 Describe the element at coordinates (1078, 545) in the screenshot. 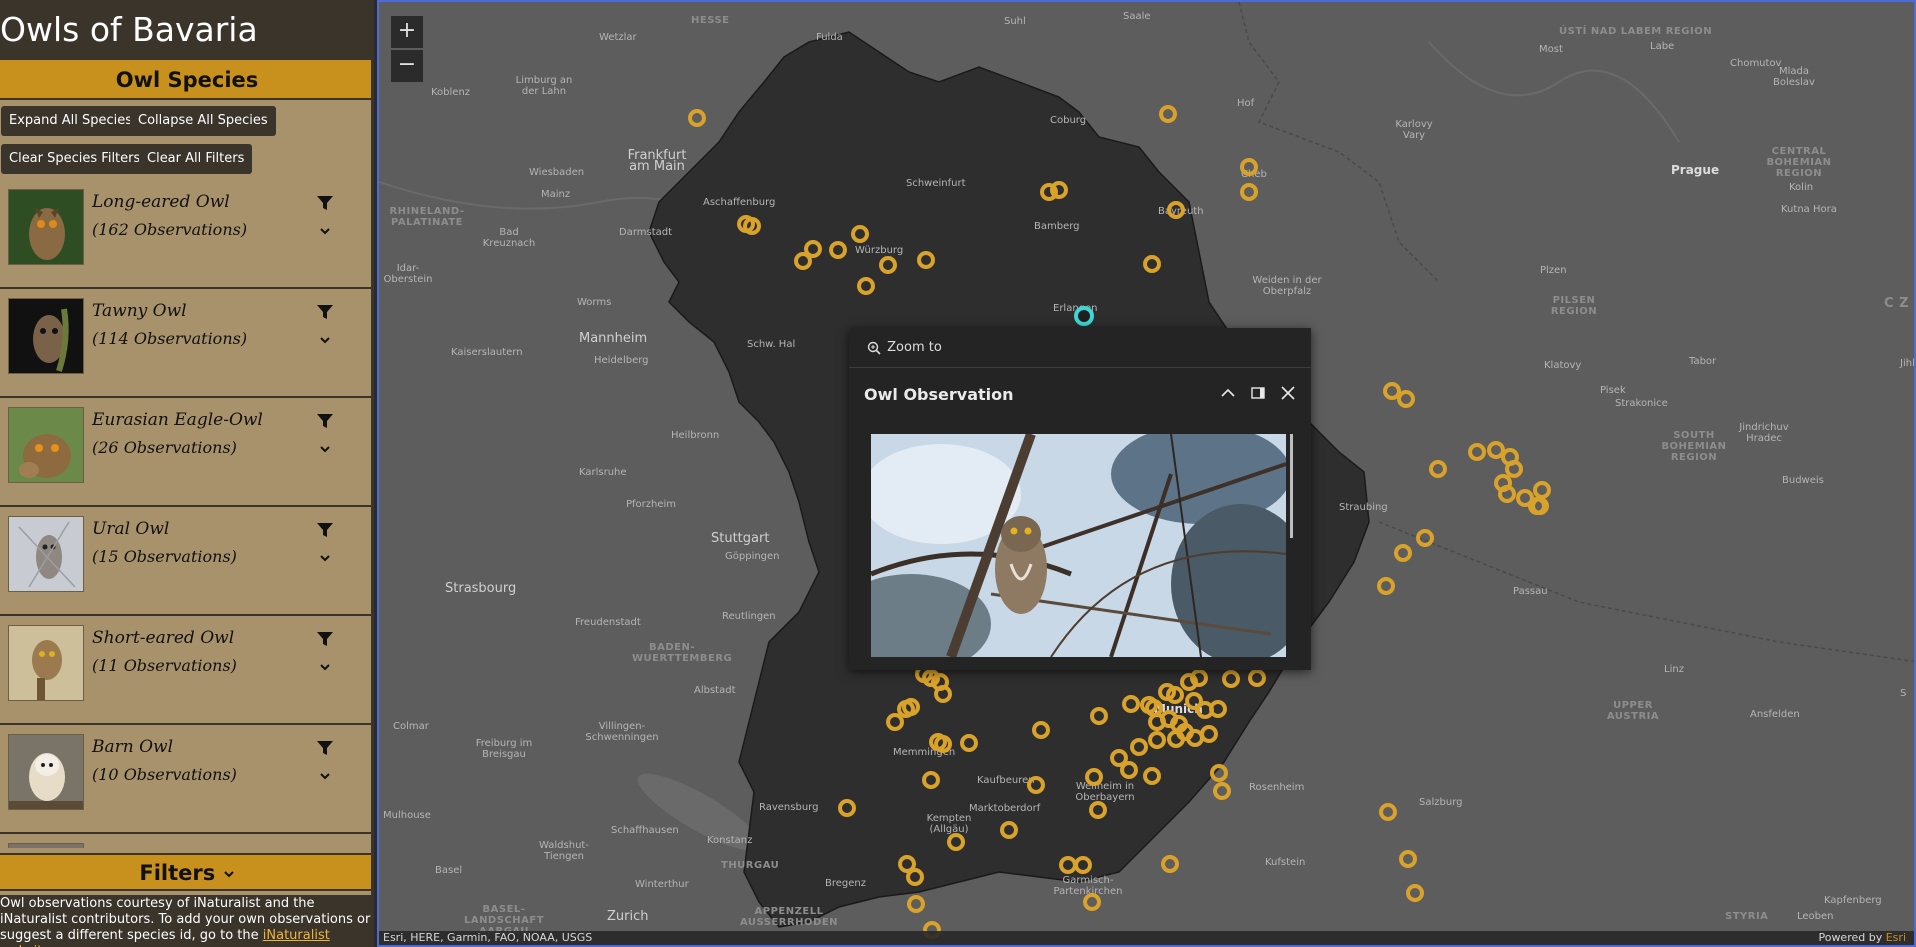

I see `owl-observation-photo` at that location.